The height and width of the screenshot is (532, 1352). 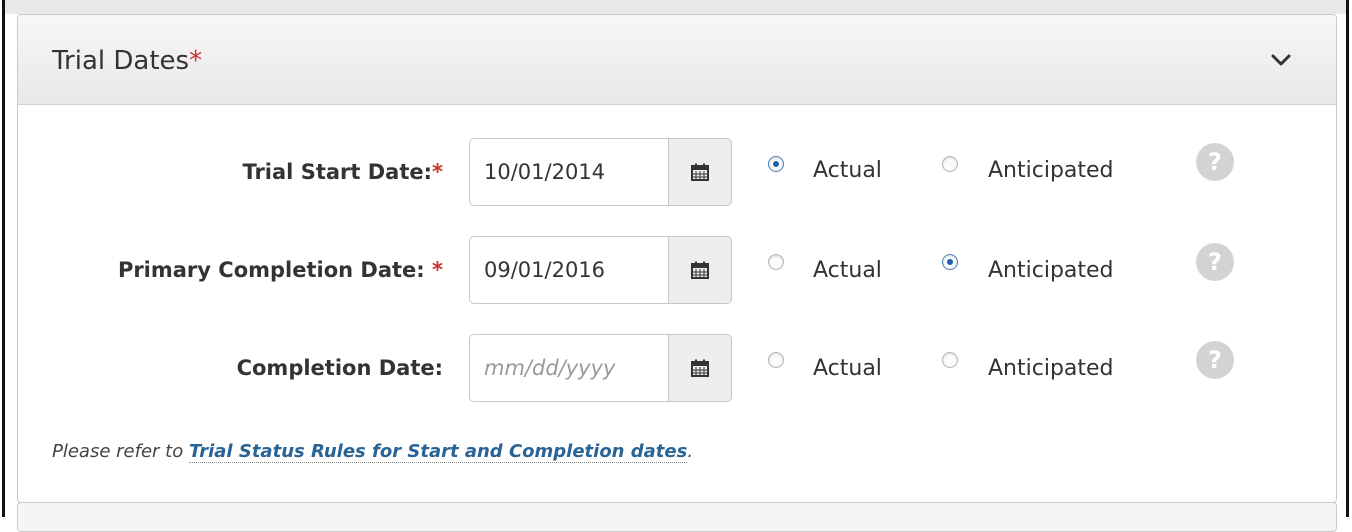 I want to click on chevron-down-icon, so click(x=1281, y=60).